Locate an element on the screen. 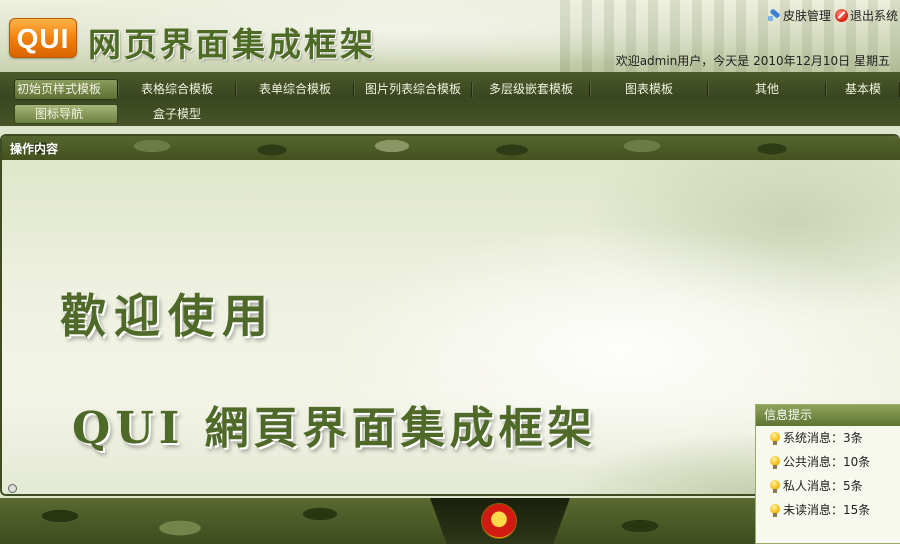  info-item-label: 未读消息：15条 is located at coordinates (827, 510).